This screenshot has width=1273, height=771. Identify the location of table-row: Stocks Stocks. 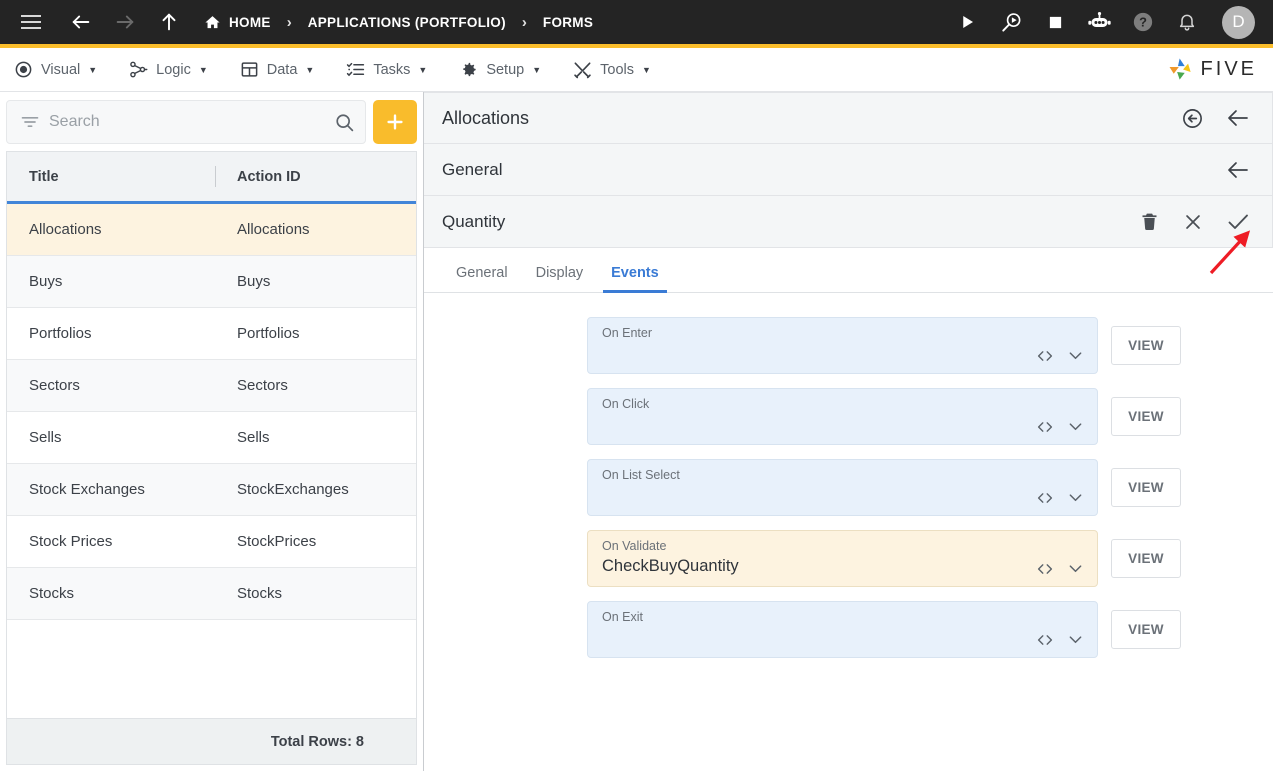
(211, 594).